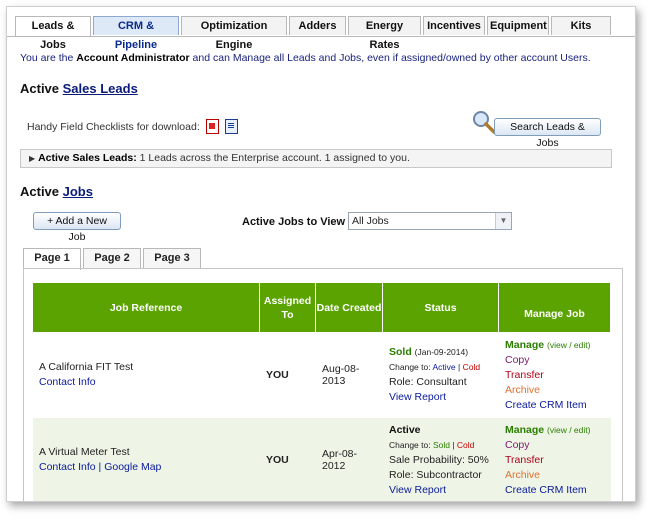  What do you see at coordinates (172, 258) in the screenshot?
I see `tab-page-3: Page 3` at bounding box center [172, 258].